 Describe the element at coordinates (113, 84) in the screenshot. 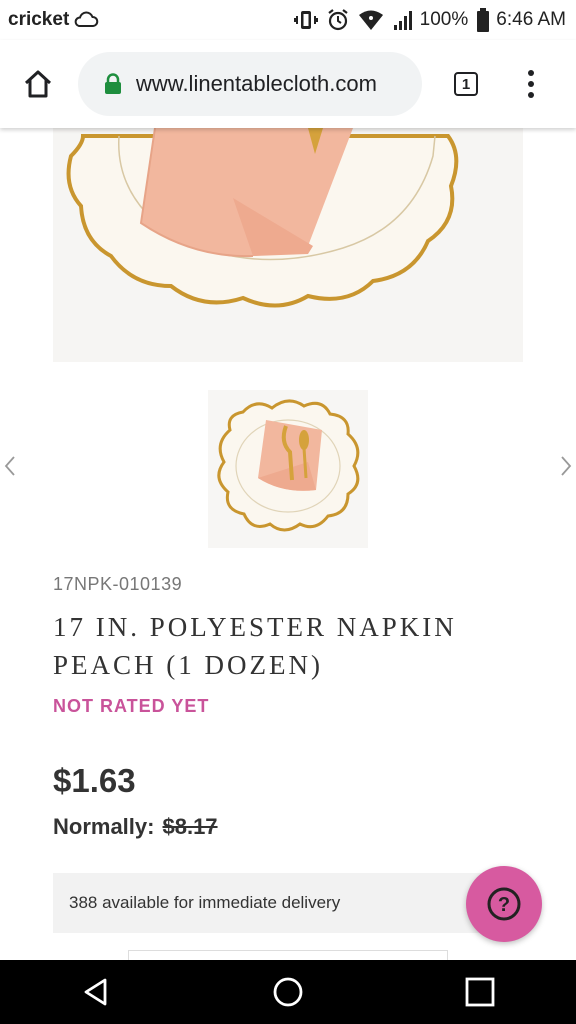

I see `lock-icon` at that location.